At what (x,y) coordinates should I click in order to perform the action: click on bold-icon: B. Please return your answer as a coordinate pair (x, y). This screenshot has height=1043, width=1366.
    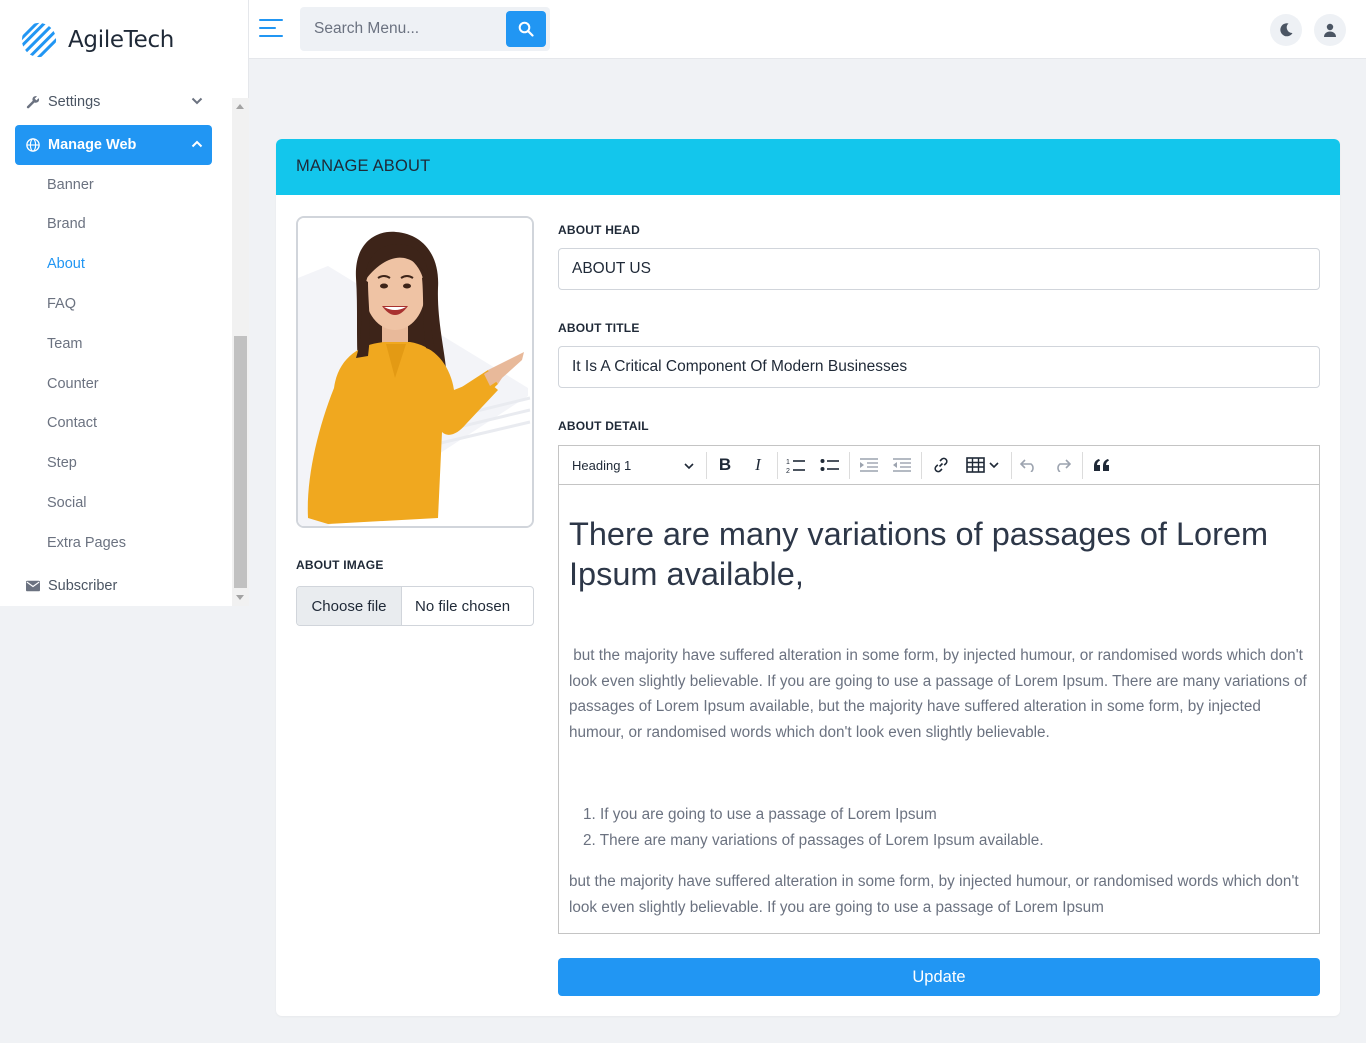
    Looking at the image, I should click on (725, 465).